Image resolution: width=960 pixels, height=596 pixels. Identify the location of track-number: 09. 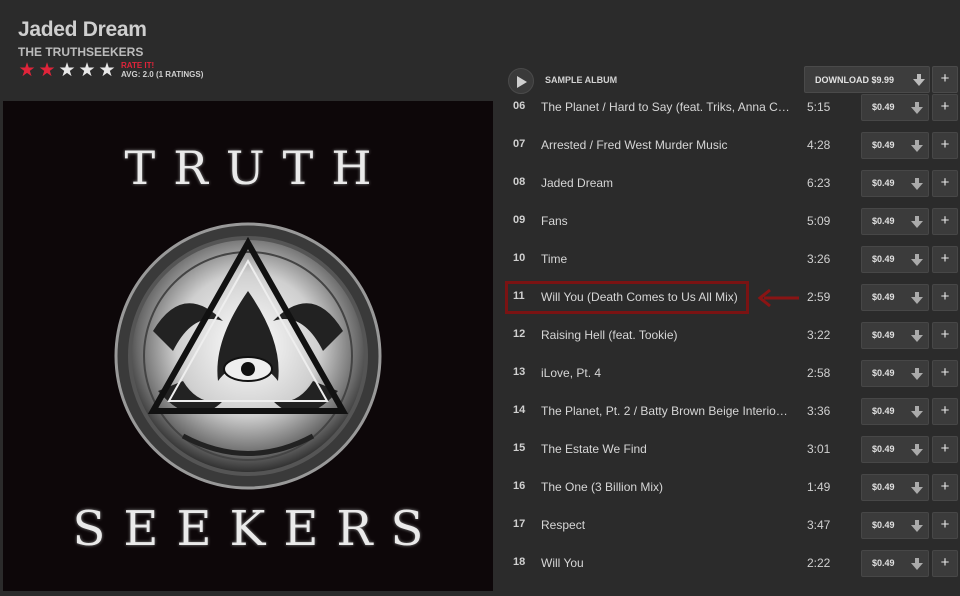
(519, 220).